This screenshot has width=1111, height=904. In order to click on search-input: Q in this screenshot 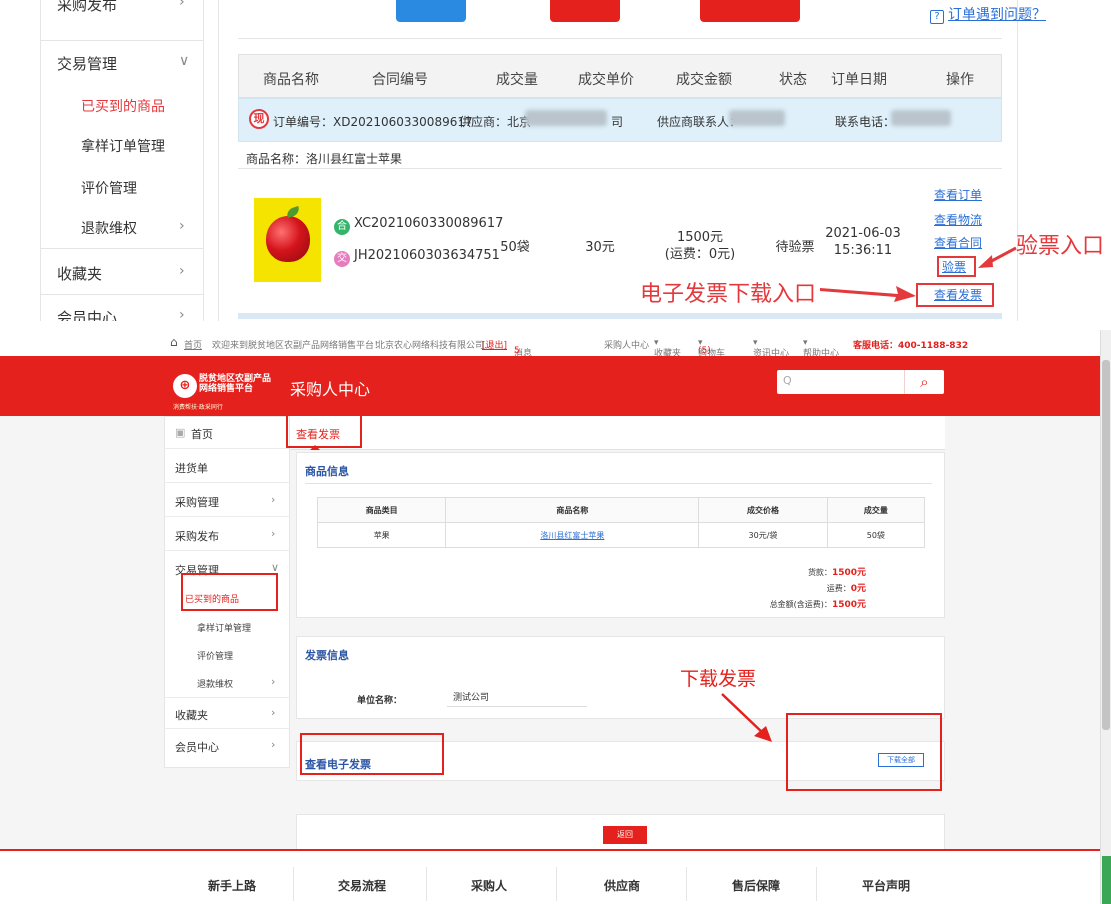, I will do `click(787, 380)`.